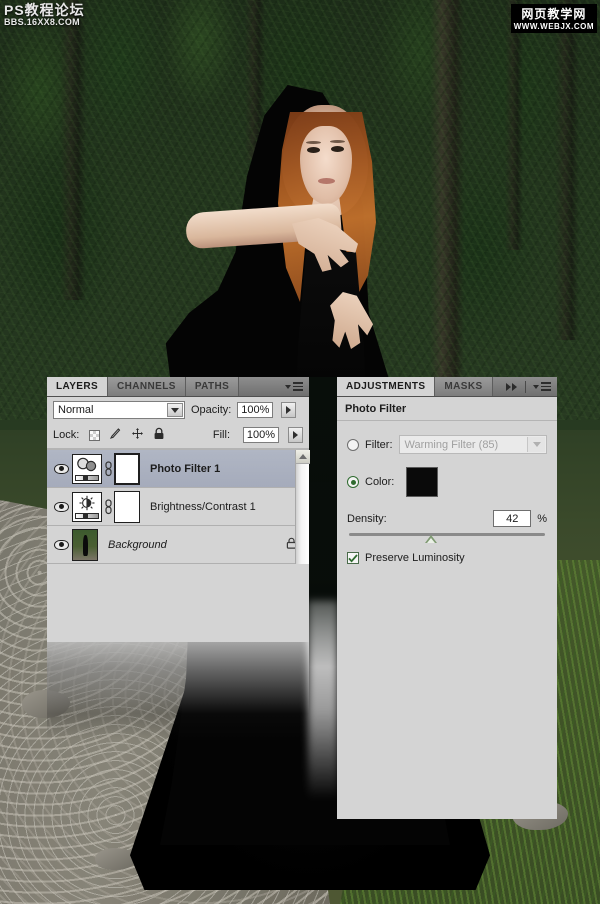 The height and width of the screenshot is (904, 600). I want to click on adjustments-panel-header-controls, so click(529, 386).